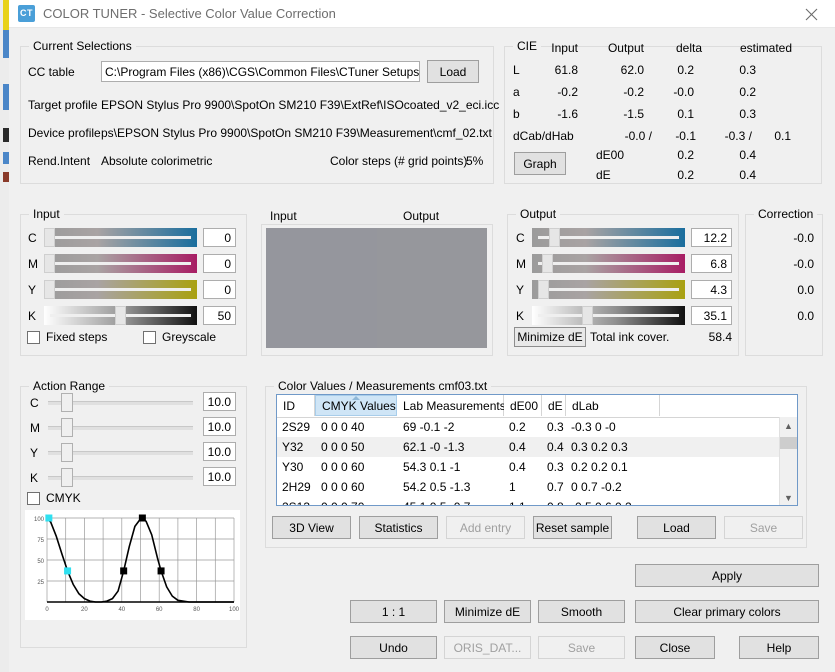 This screenshot has height=672, width=835. What do you see at coordinates (219, 476) in the screenshot?
I see `action-range-value-k: 10.0` at bounding box center [219, 476].